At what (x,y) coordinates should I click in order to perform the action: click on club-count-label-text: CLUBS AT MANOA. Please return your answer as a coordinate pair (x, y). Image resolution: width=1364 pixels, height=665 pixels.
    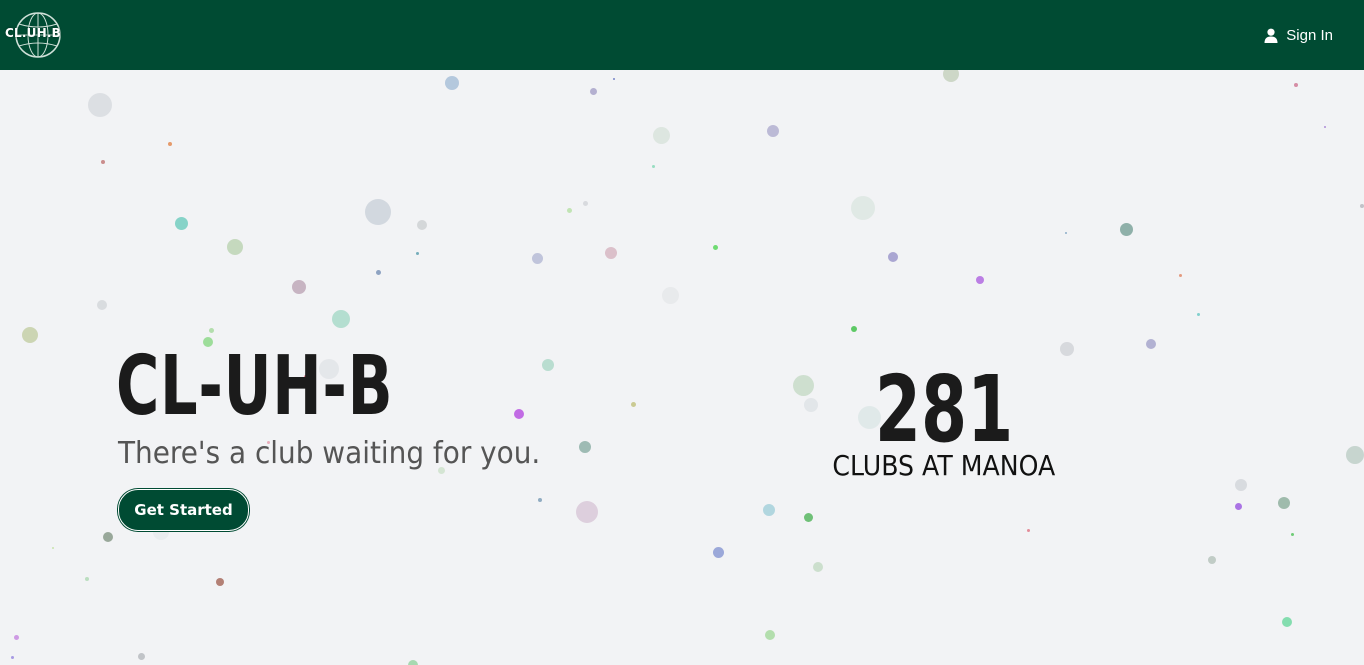
    Looking at the image, I should click on (944, 465).